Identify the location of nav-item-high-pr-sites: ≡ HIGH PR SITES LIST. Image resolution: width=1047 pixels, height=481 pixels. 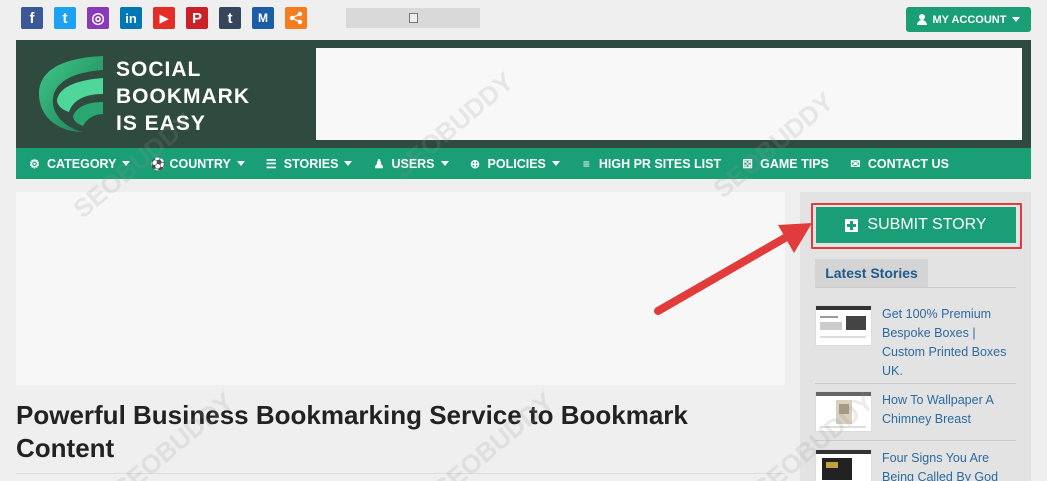
(650, 164).